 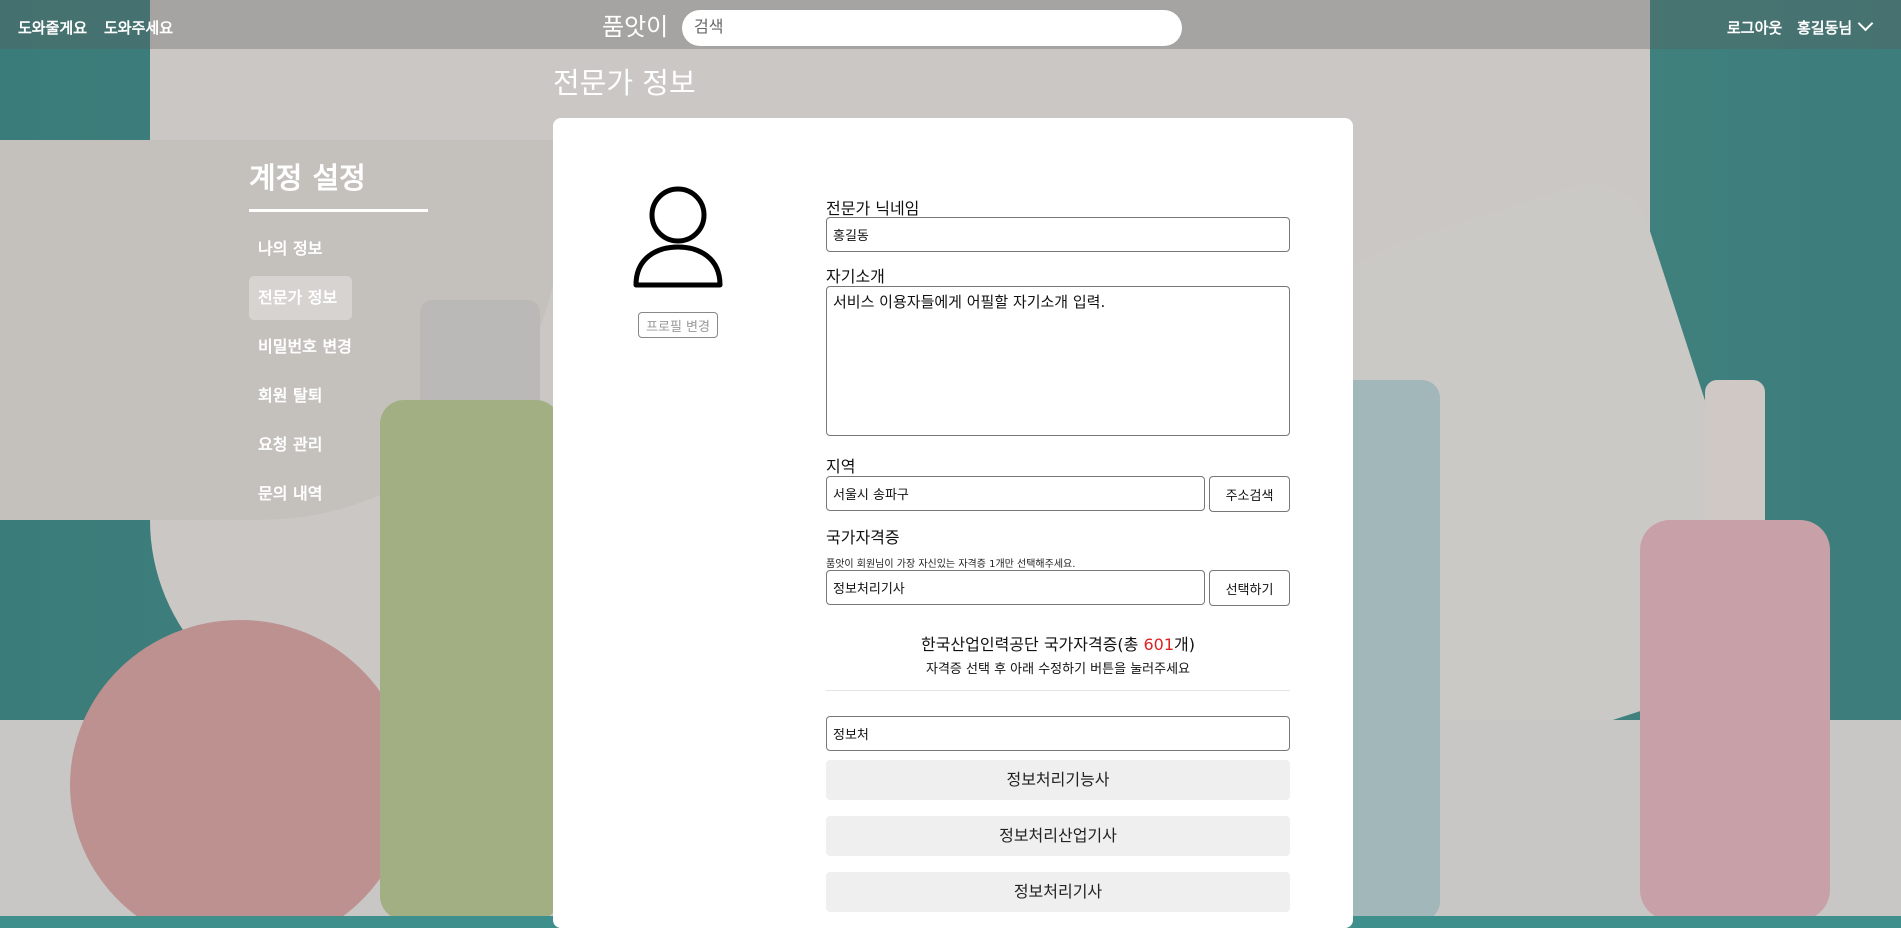 What do you see at coordinates (300, 445) in the screenshot?
I see `sidebar-item-request-manage: 요청 관리` at bounding box center [300, 445].